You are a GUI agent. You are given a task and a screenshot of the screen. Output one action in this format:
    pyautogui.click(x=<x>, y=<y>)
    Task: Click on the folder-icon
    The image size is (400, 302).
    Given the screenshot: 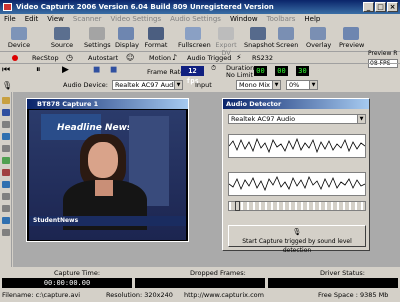 What is the action you would take?
    pyautogui.click(x=6, y=100)
    